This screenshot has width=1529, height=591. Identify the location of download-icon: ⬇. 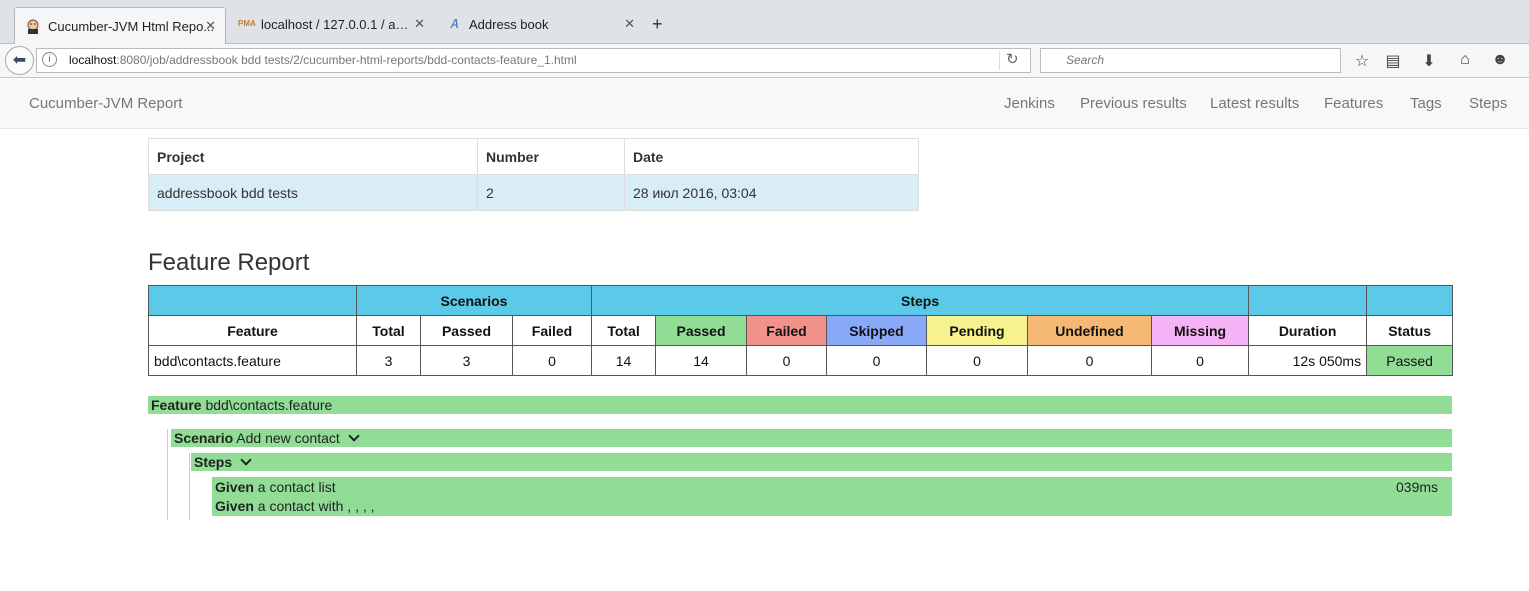
(1429, 61).